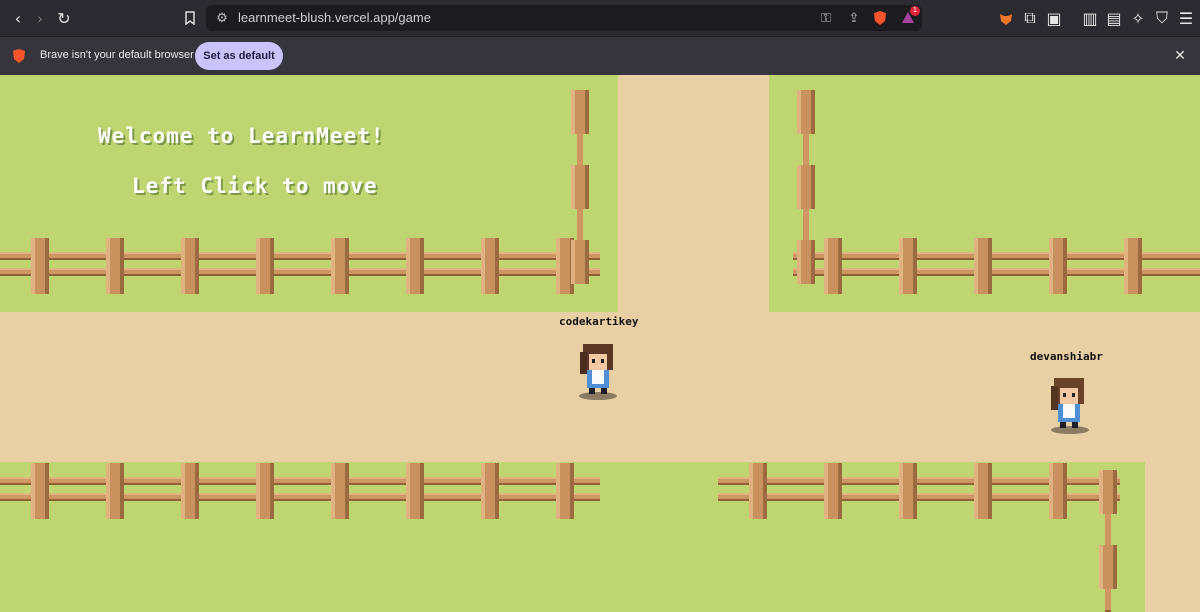 This screenshot has width=1200, height=612. I want to click on brave-logo-icon, so click(19, 58).